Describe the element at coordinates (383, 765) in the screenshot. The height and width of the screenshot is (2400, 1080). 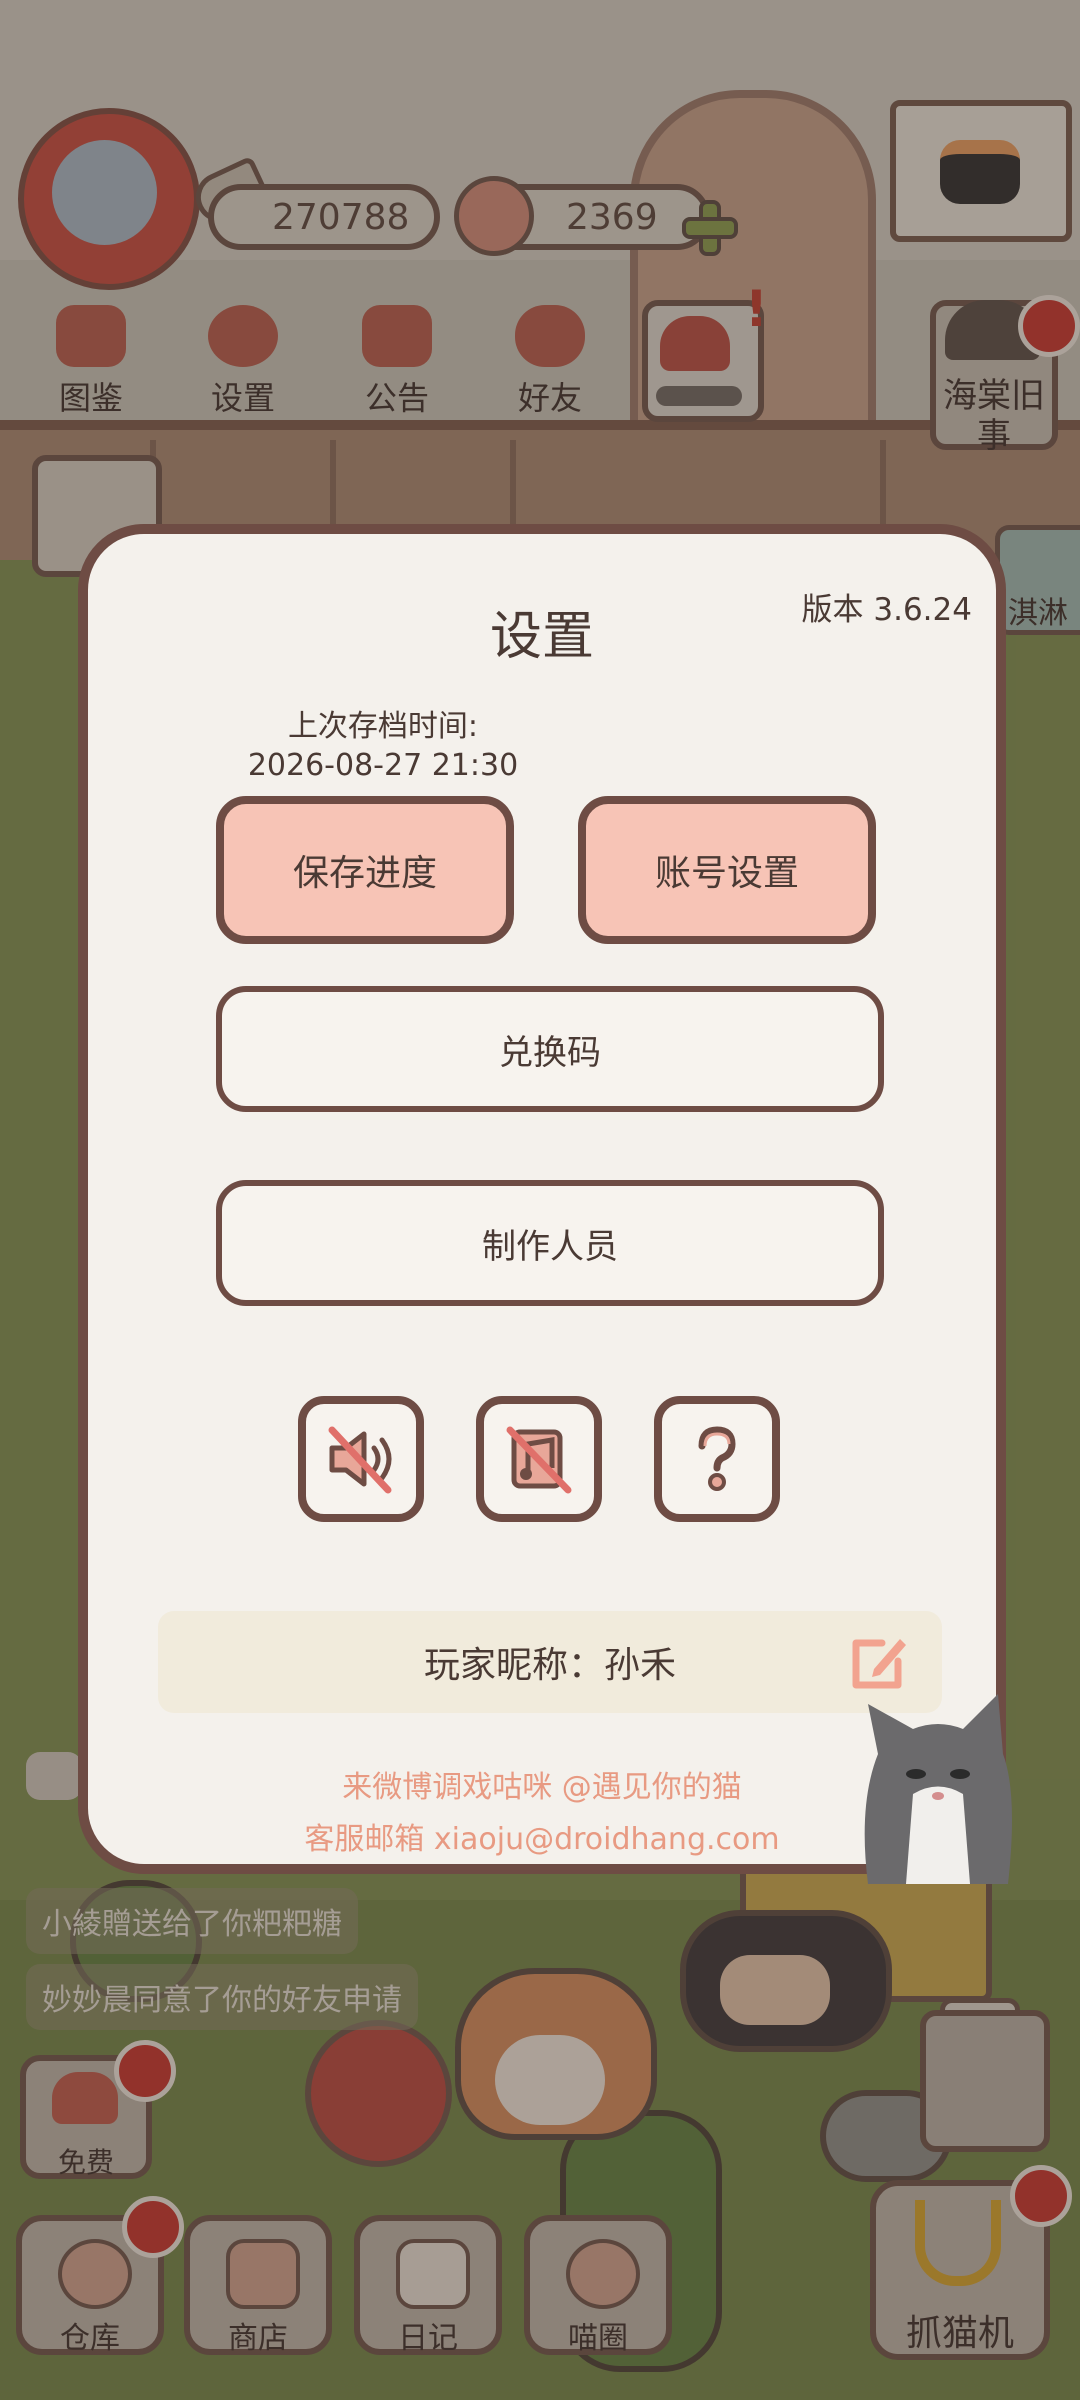
I see `last-save-time: 2026-08-27 21:30` at that location.